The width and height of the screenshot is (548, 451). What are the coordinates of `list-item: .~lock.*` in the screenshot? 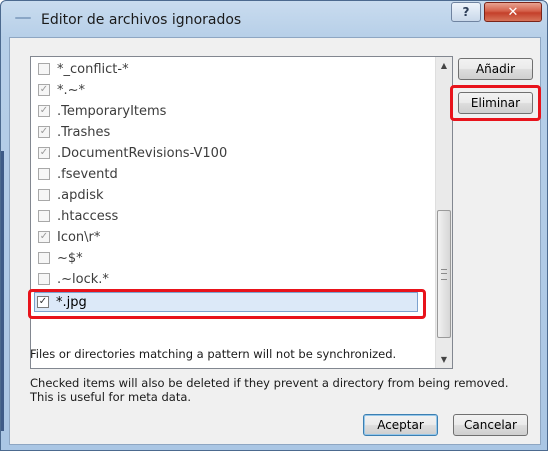 It's located at (72, 279).